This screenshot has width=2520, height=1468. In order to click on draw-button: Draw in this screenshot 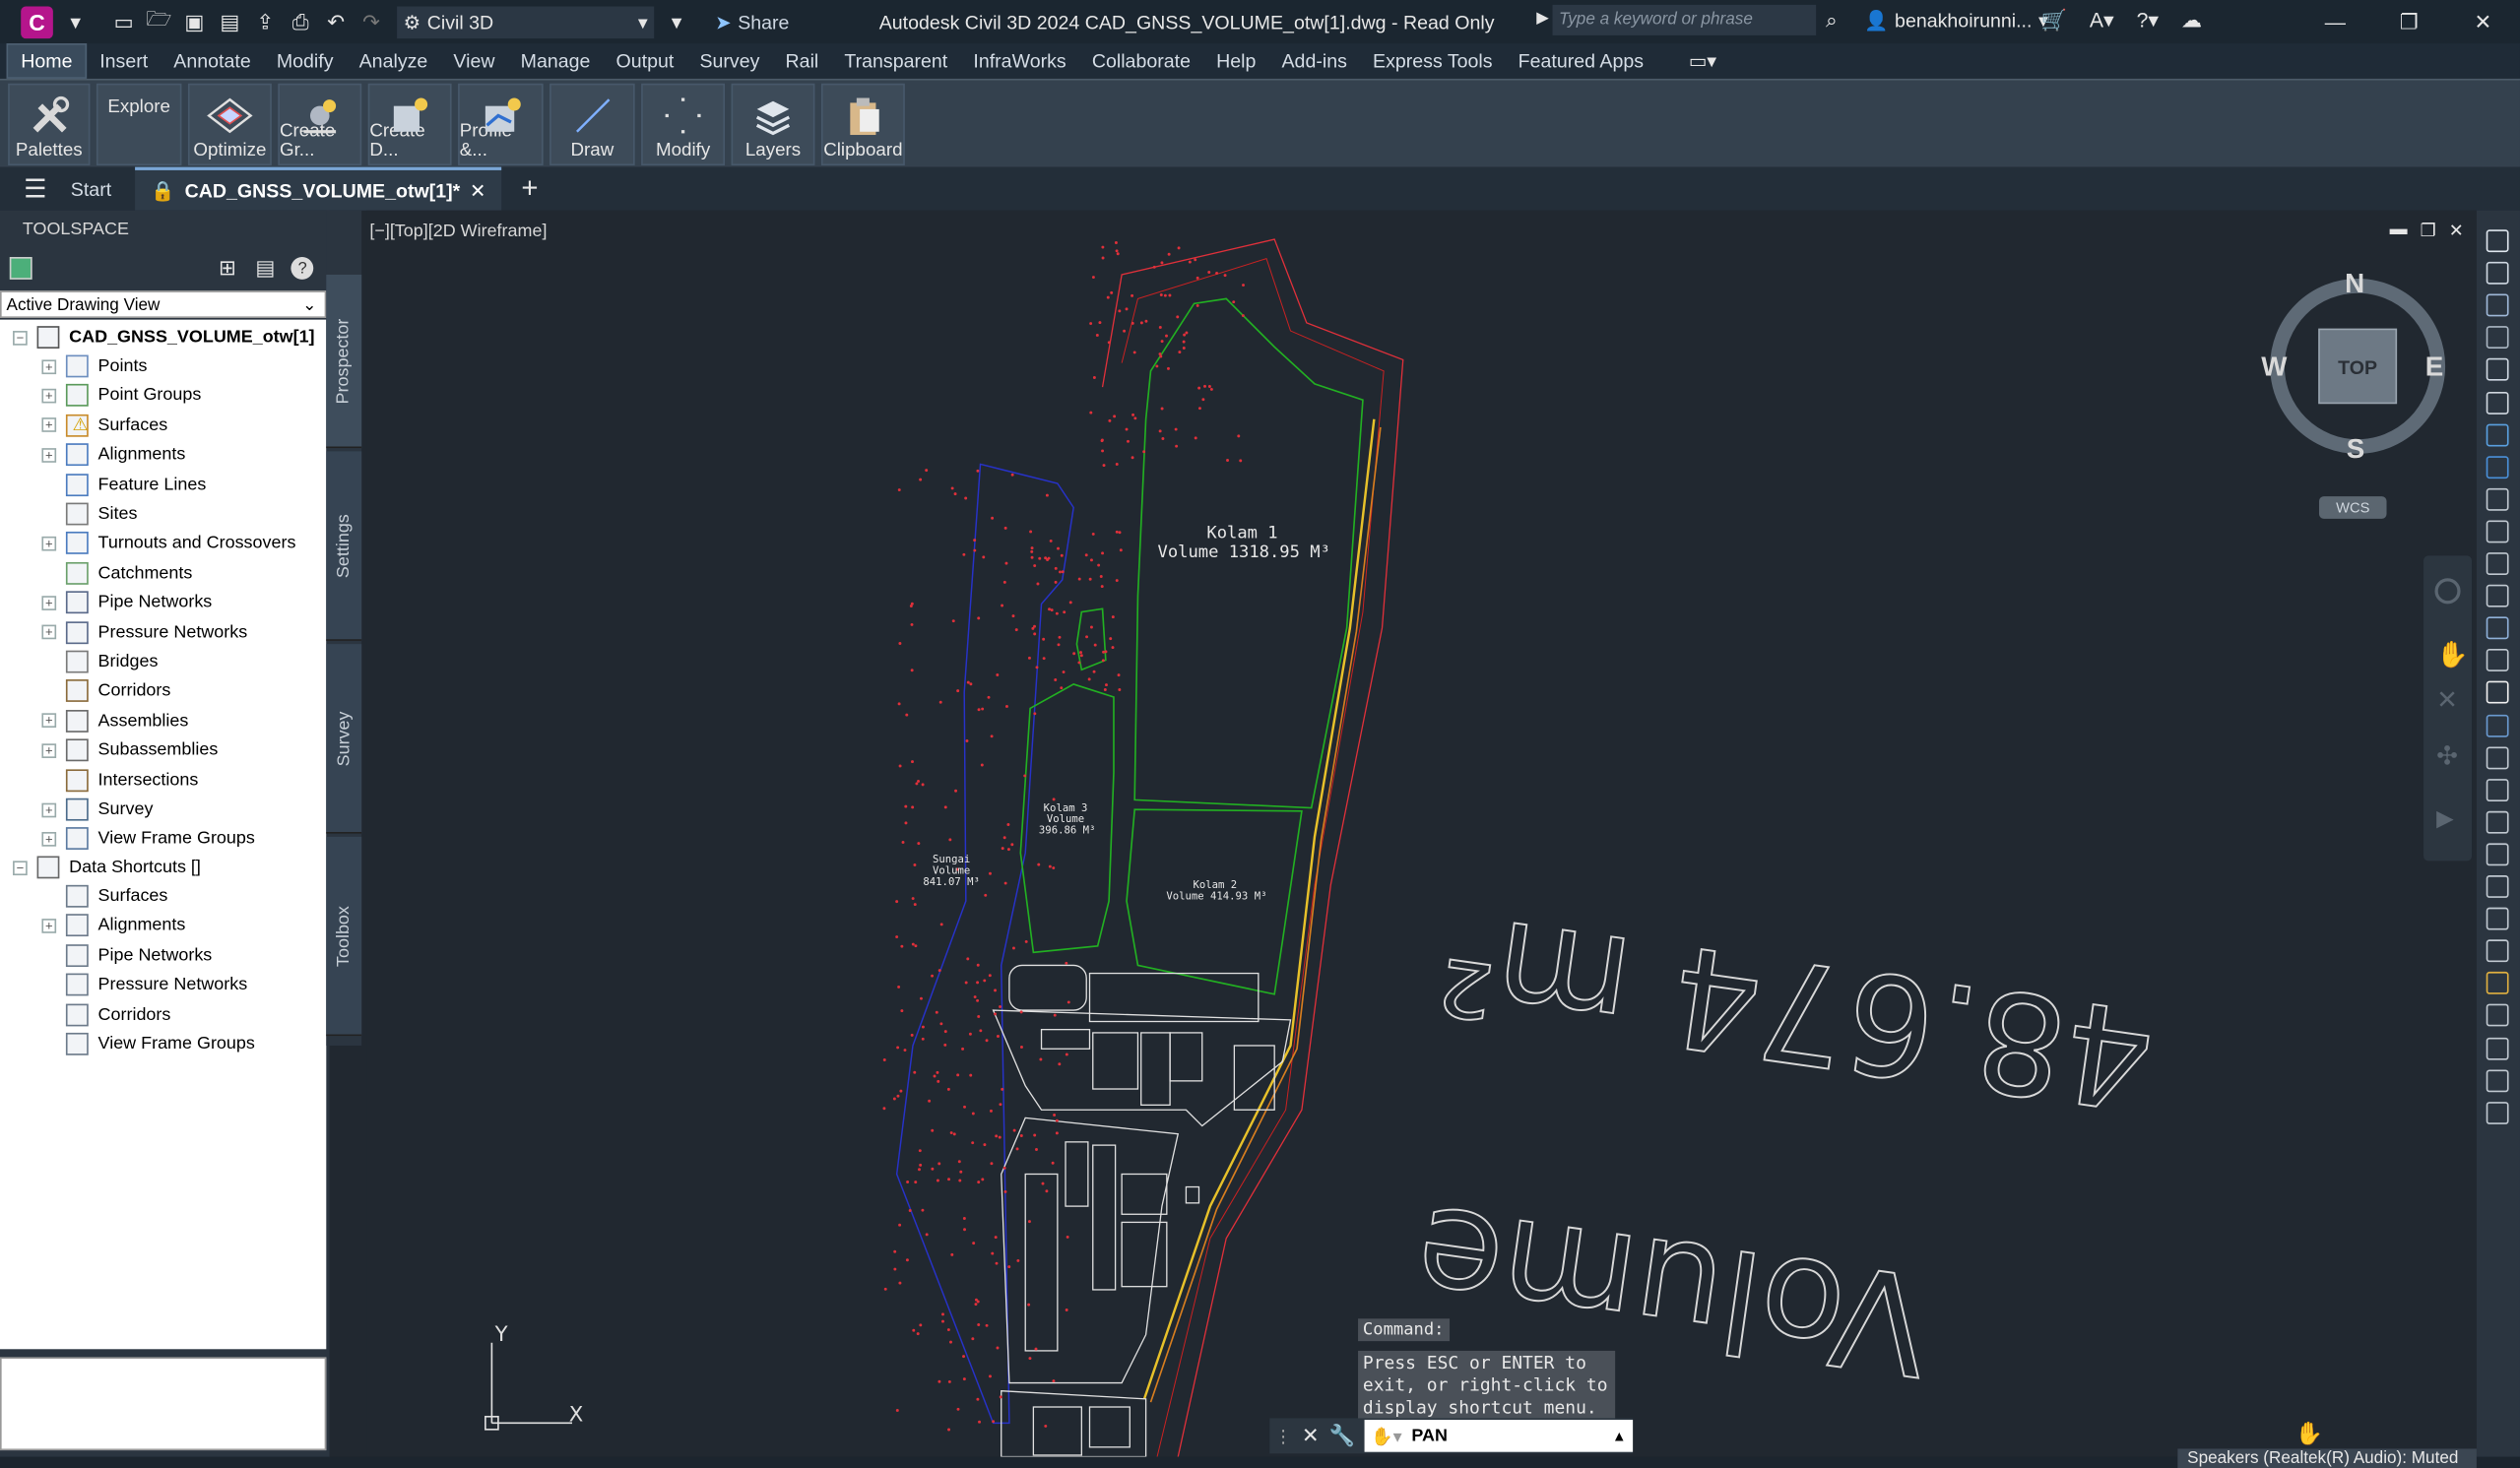, I will do `click(592, 125)`.